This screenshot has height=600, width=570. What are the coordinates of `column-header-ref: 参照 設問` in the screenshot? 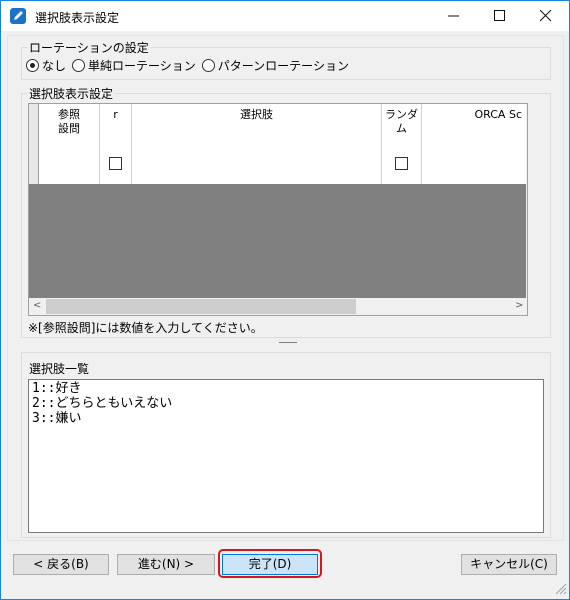 It's located at (69, 124).